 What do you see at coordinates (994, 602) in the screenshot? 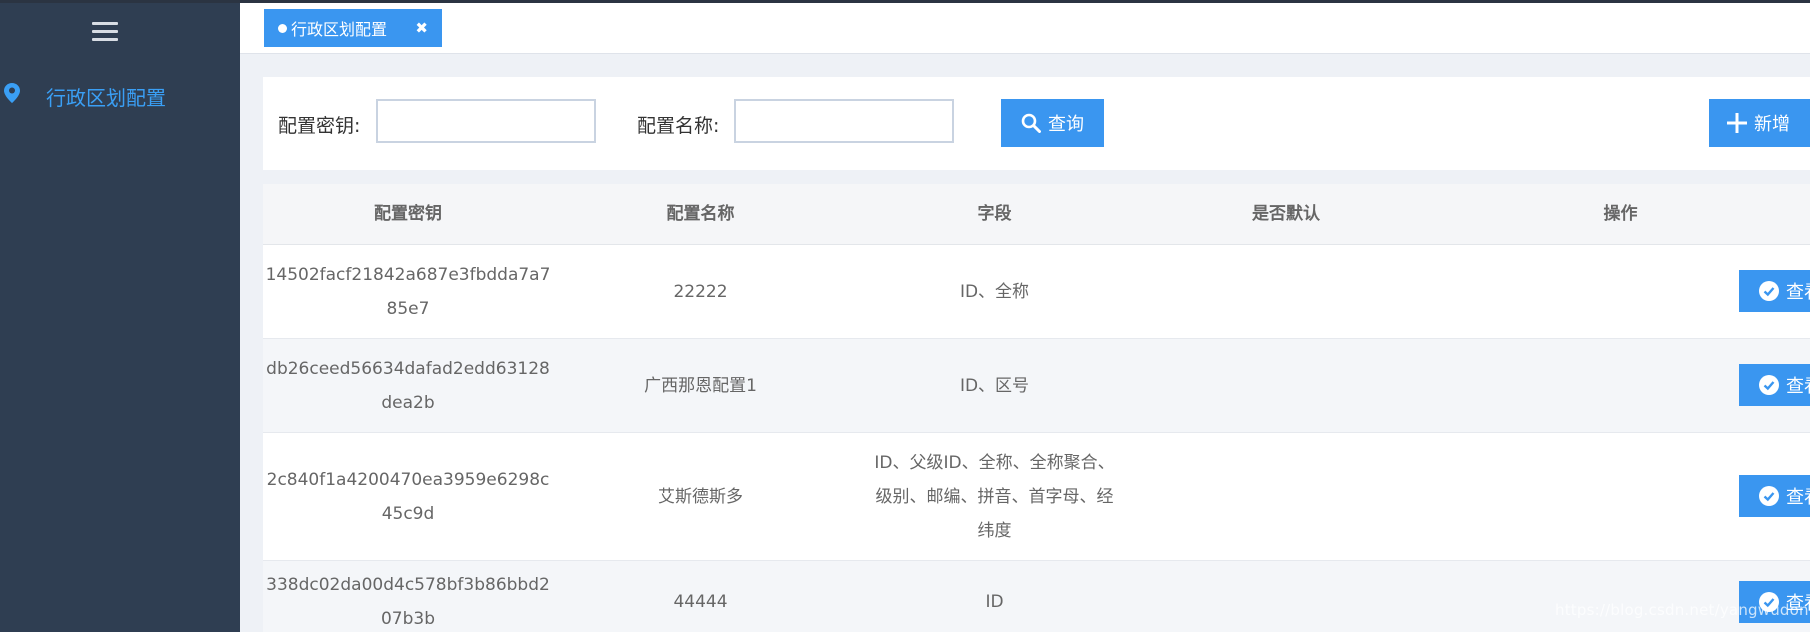
I see `cell-fields: ID` at bounding box center [994, 602].